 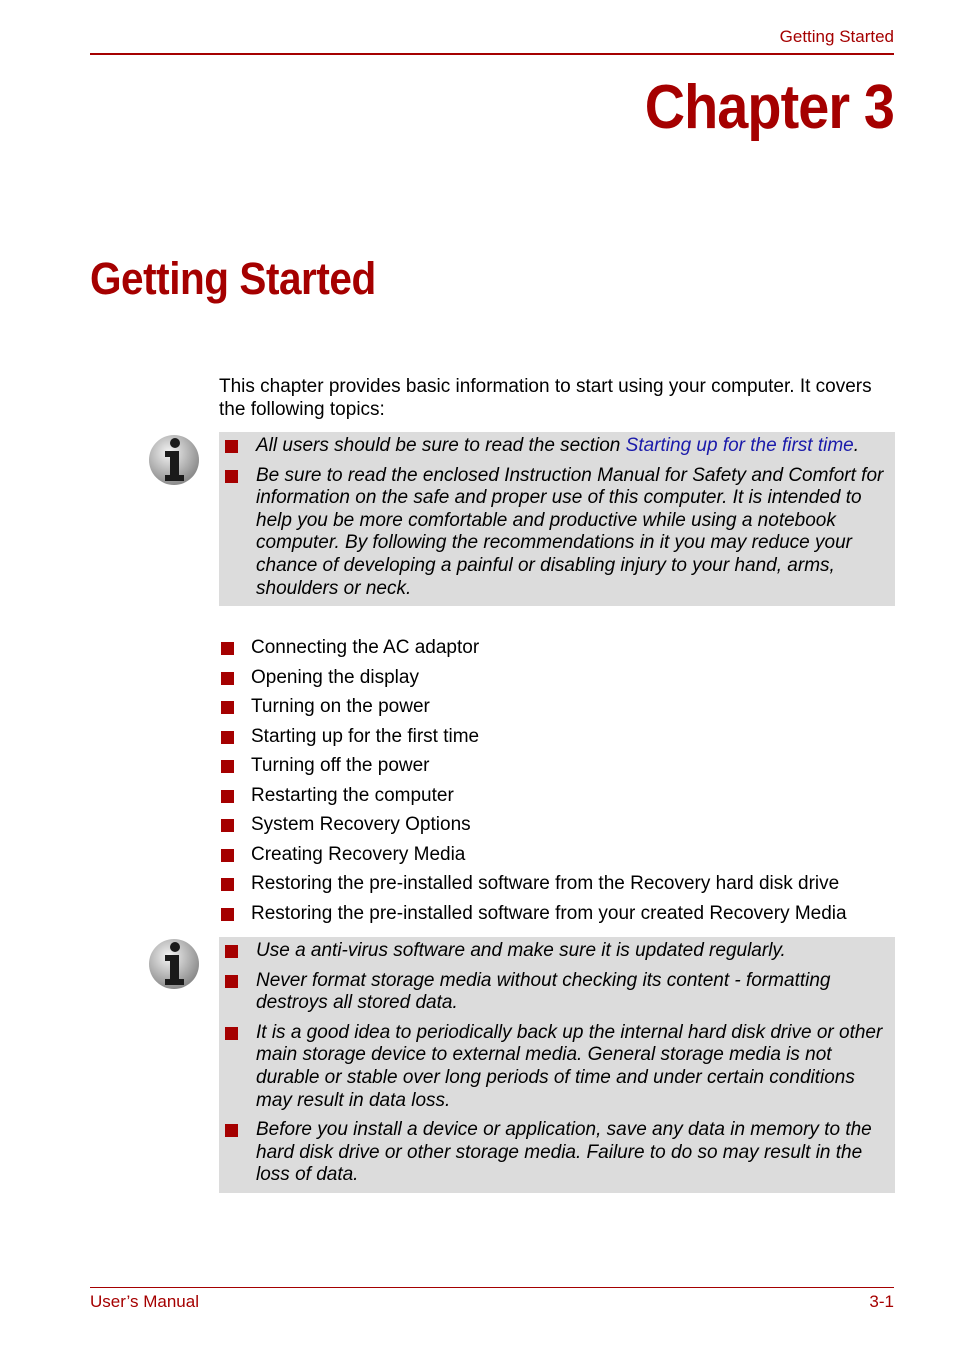 I want to click on running-header: Getting Started, so click(x=836, y=36).